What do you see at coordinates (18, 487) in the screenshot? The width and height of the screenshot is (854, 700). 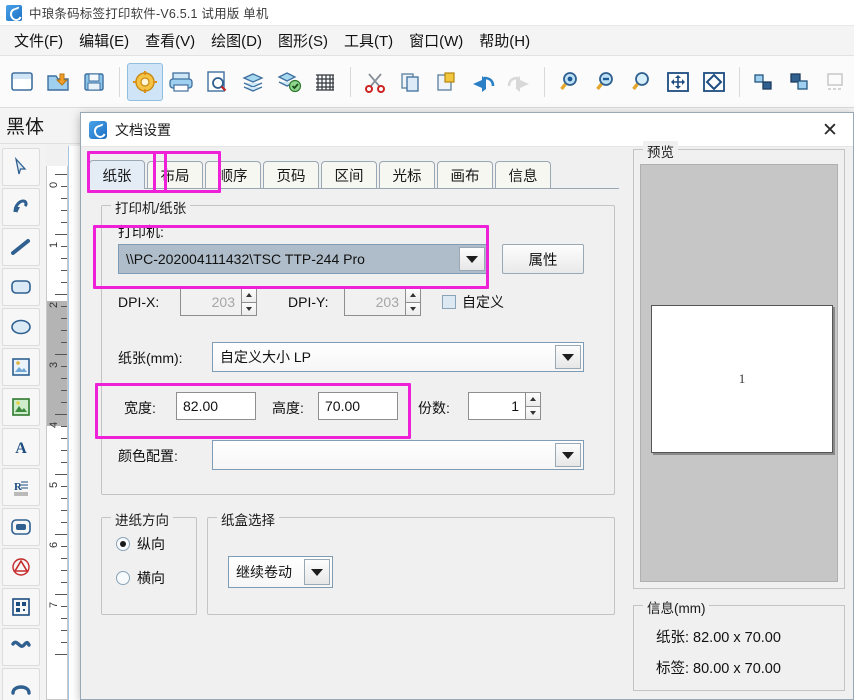 I see `svg-text: R` at bounding box center [18, 487].